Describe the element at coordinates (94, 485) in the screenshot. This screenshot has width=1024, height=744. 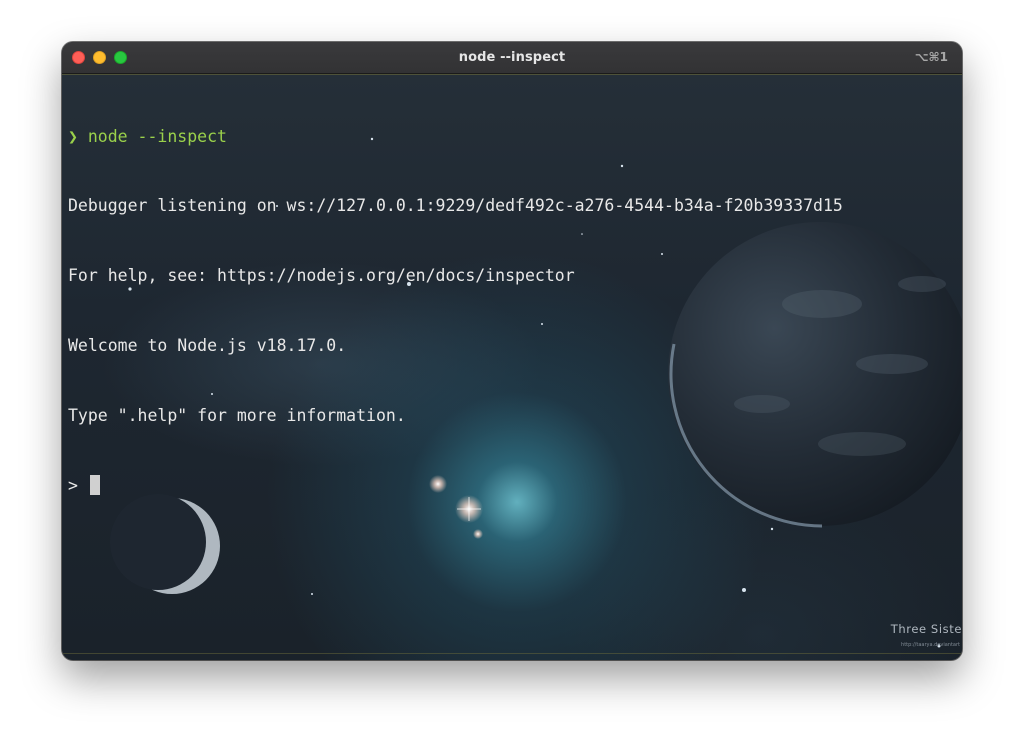
I see `text-cursor` at that location.